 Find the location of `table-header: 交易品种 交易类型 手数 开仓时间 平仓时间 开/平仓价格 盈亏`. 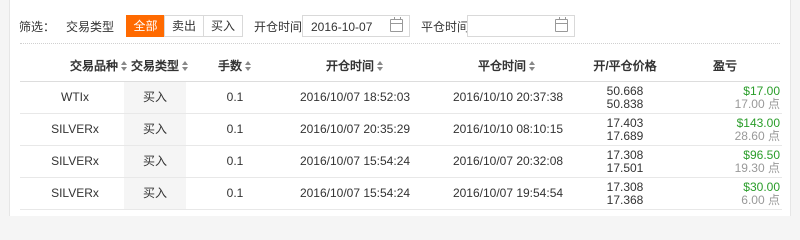

table-header: 交易品种 交易类型 手数 开仓时间 平仓时间 开/平仓价格 盈亏 is located at coordinates (401, 64).